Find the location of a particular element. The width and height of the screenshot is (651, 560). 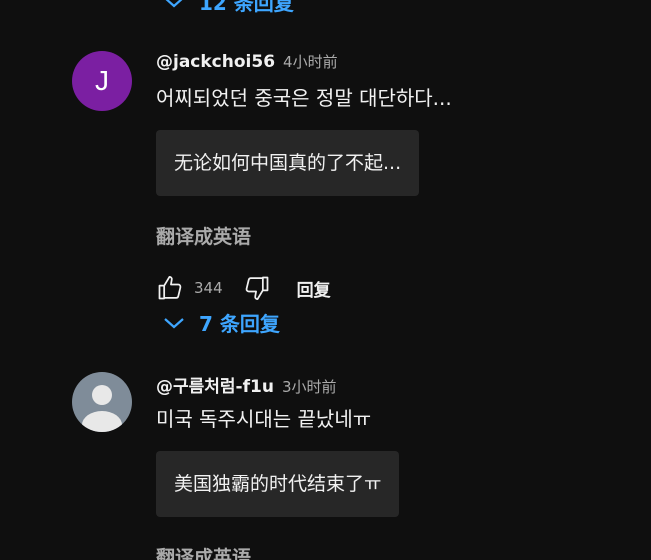

avatar: J is located at coordinates (102, 81).